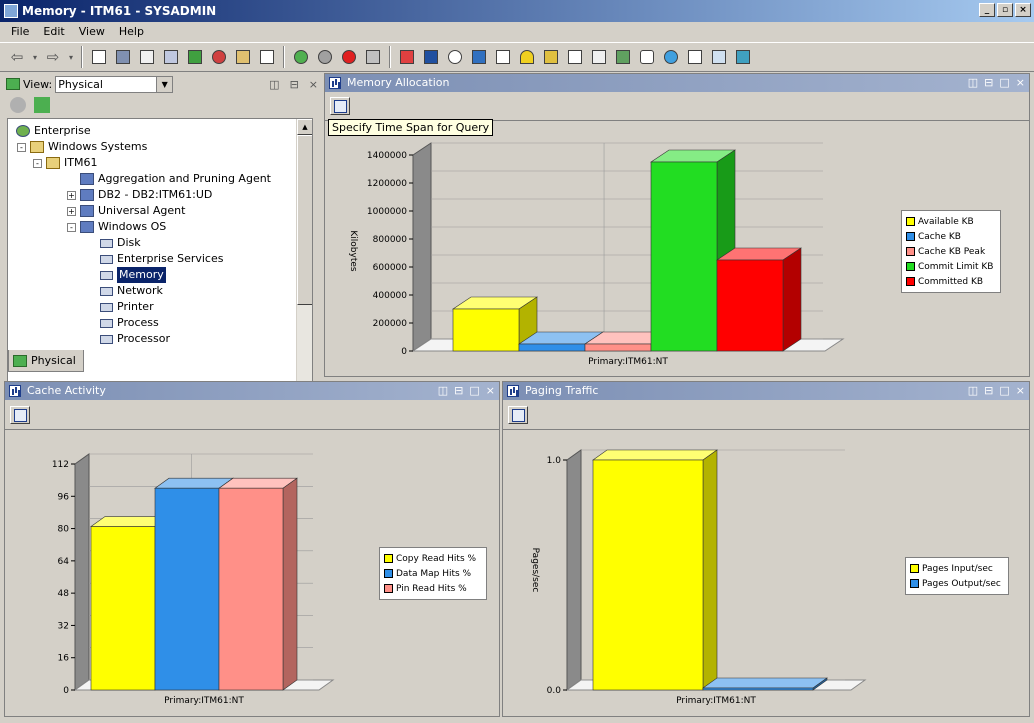 The height and width of the screenshot is (723, 1034). What do you see at coordinates (135, 339) in the screenshot?
I see `tree-node: Processor` at bounding box center [135, 339].